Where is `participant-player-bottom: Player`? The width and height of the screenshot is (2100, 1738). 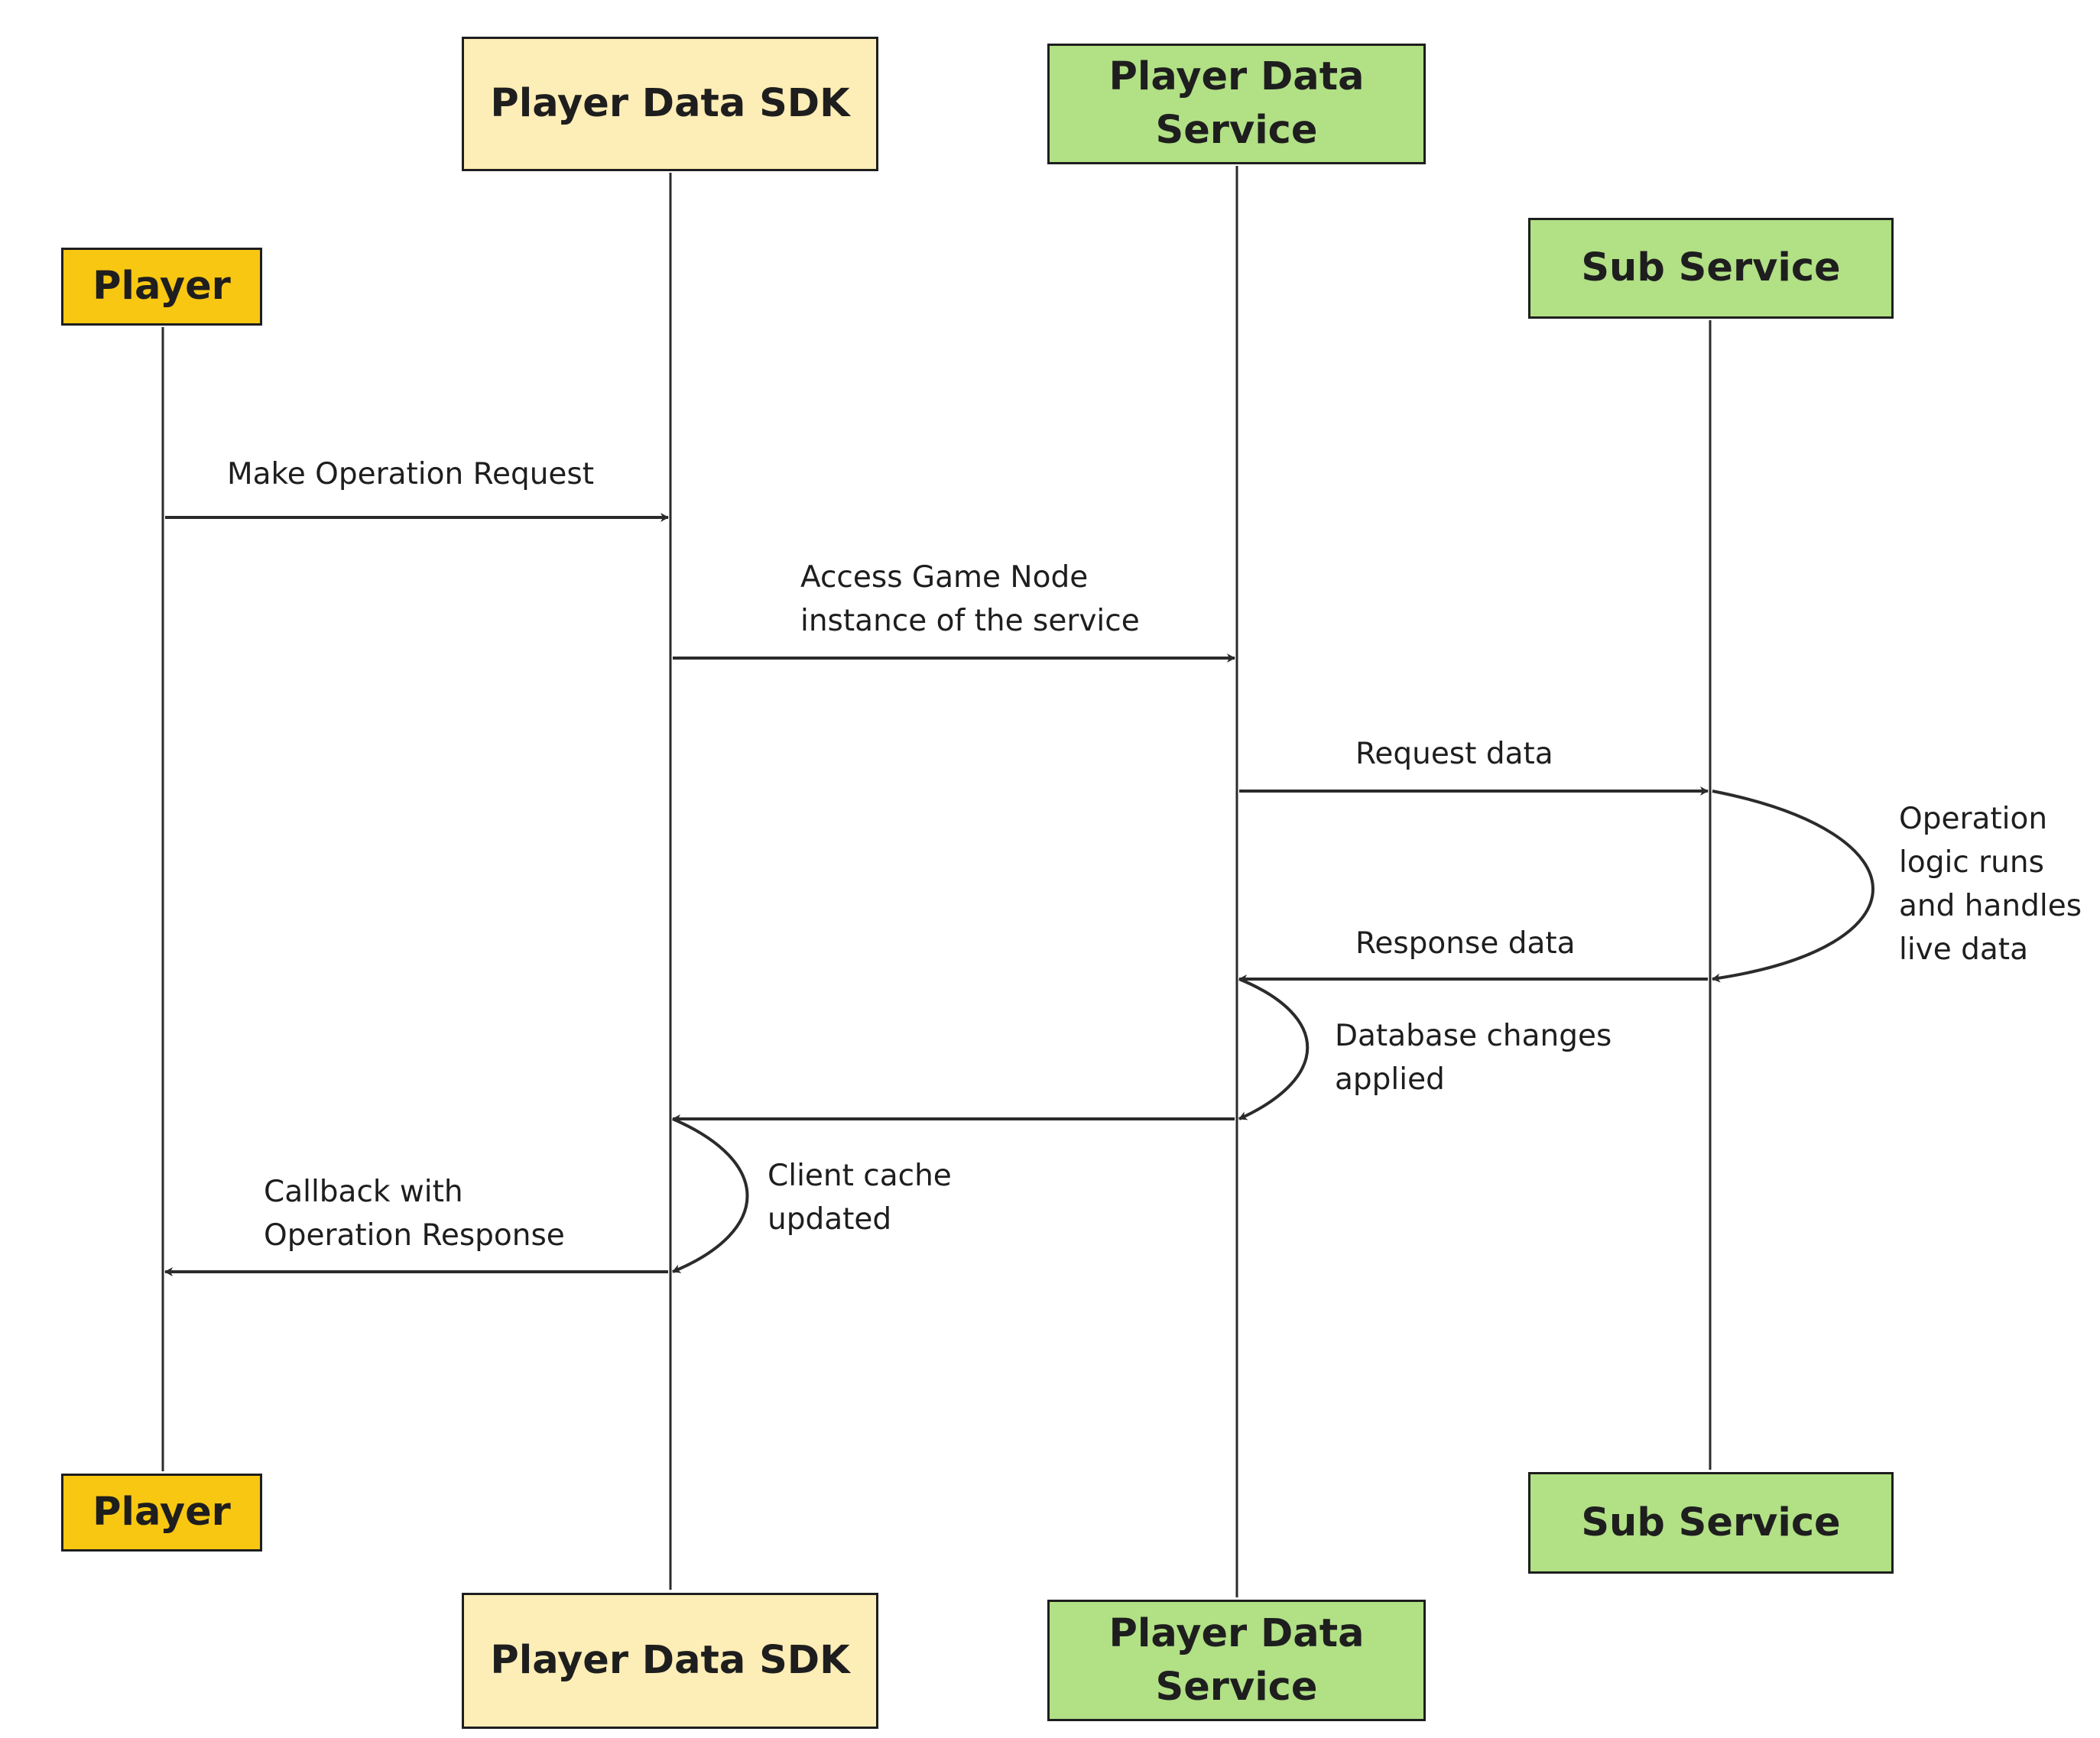
participant-player-bottom: Player is located at coordinates (162, 1513).